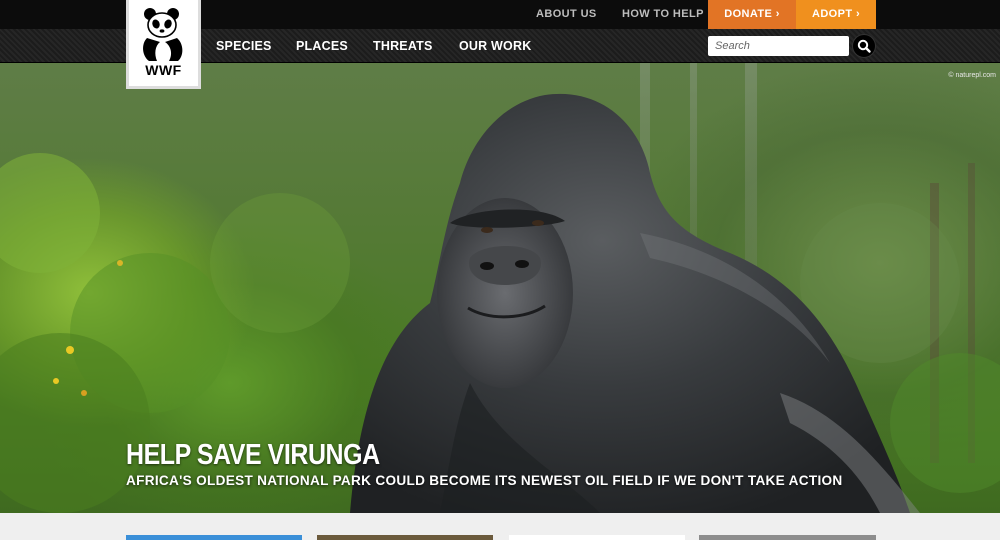 Image resolution: width=1000 pixels, height=540 pixels. I want to click on about-us-link: ABOUT US, so click(566, 14).